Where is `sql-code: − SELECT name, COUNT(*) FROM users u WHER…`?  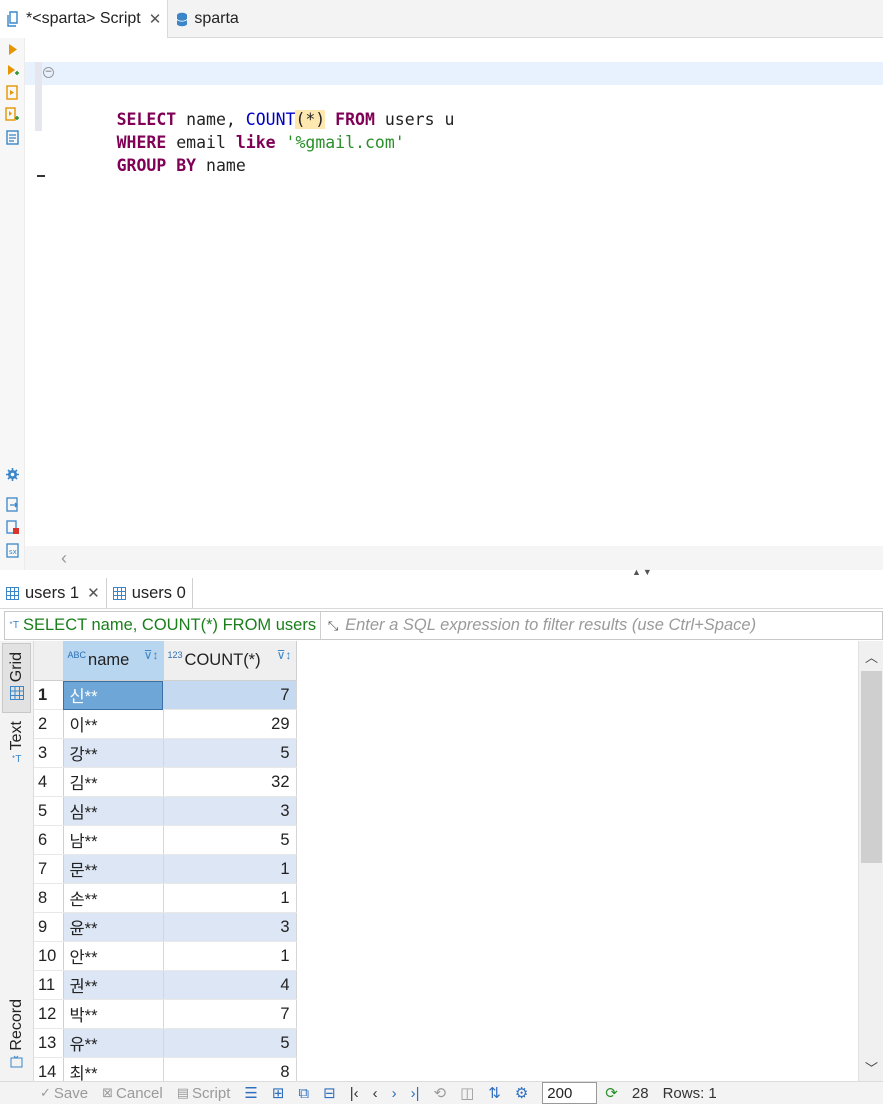
sql-code: − SELECT name, COUNT(*) FROM users u WHER… is located at coordinates (454, 118).